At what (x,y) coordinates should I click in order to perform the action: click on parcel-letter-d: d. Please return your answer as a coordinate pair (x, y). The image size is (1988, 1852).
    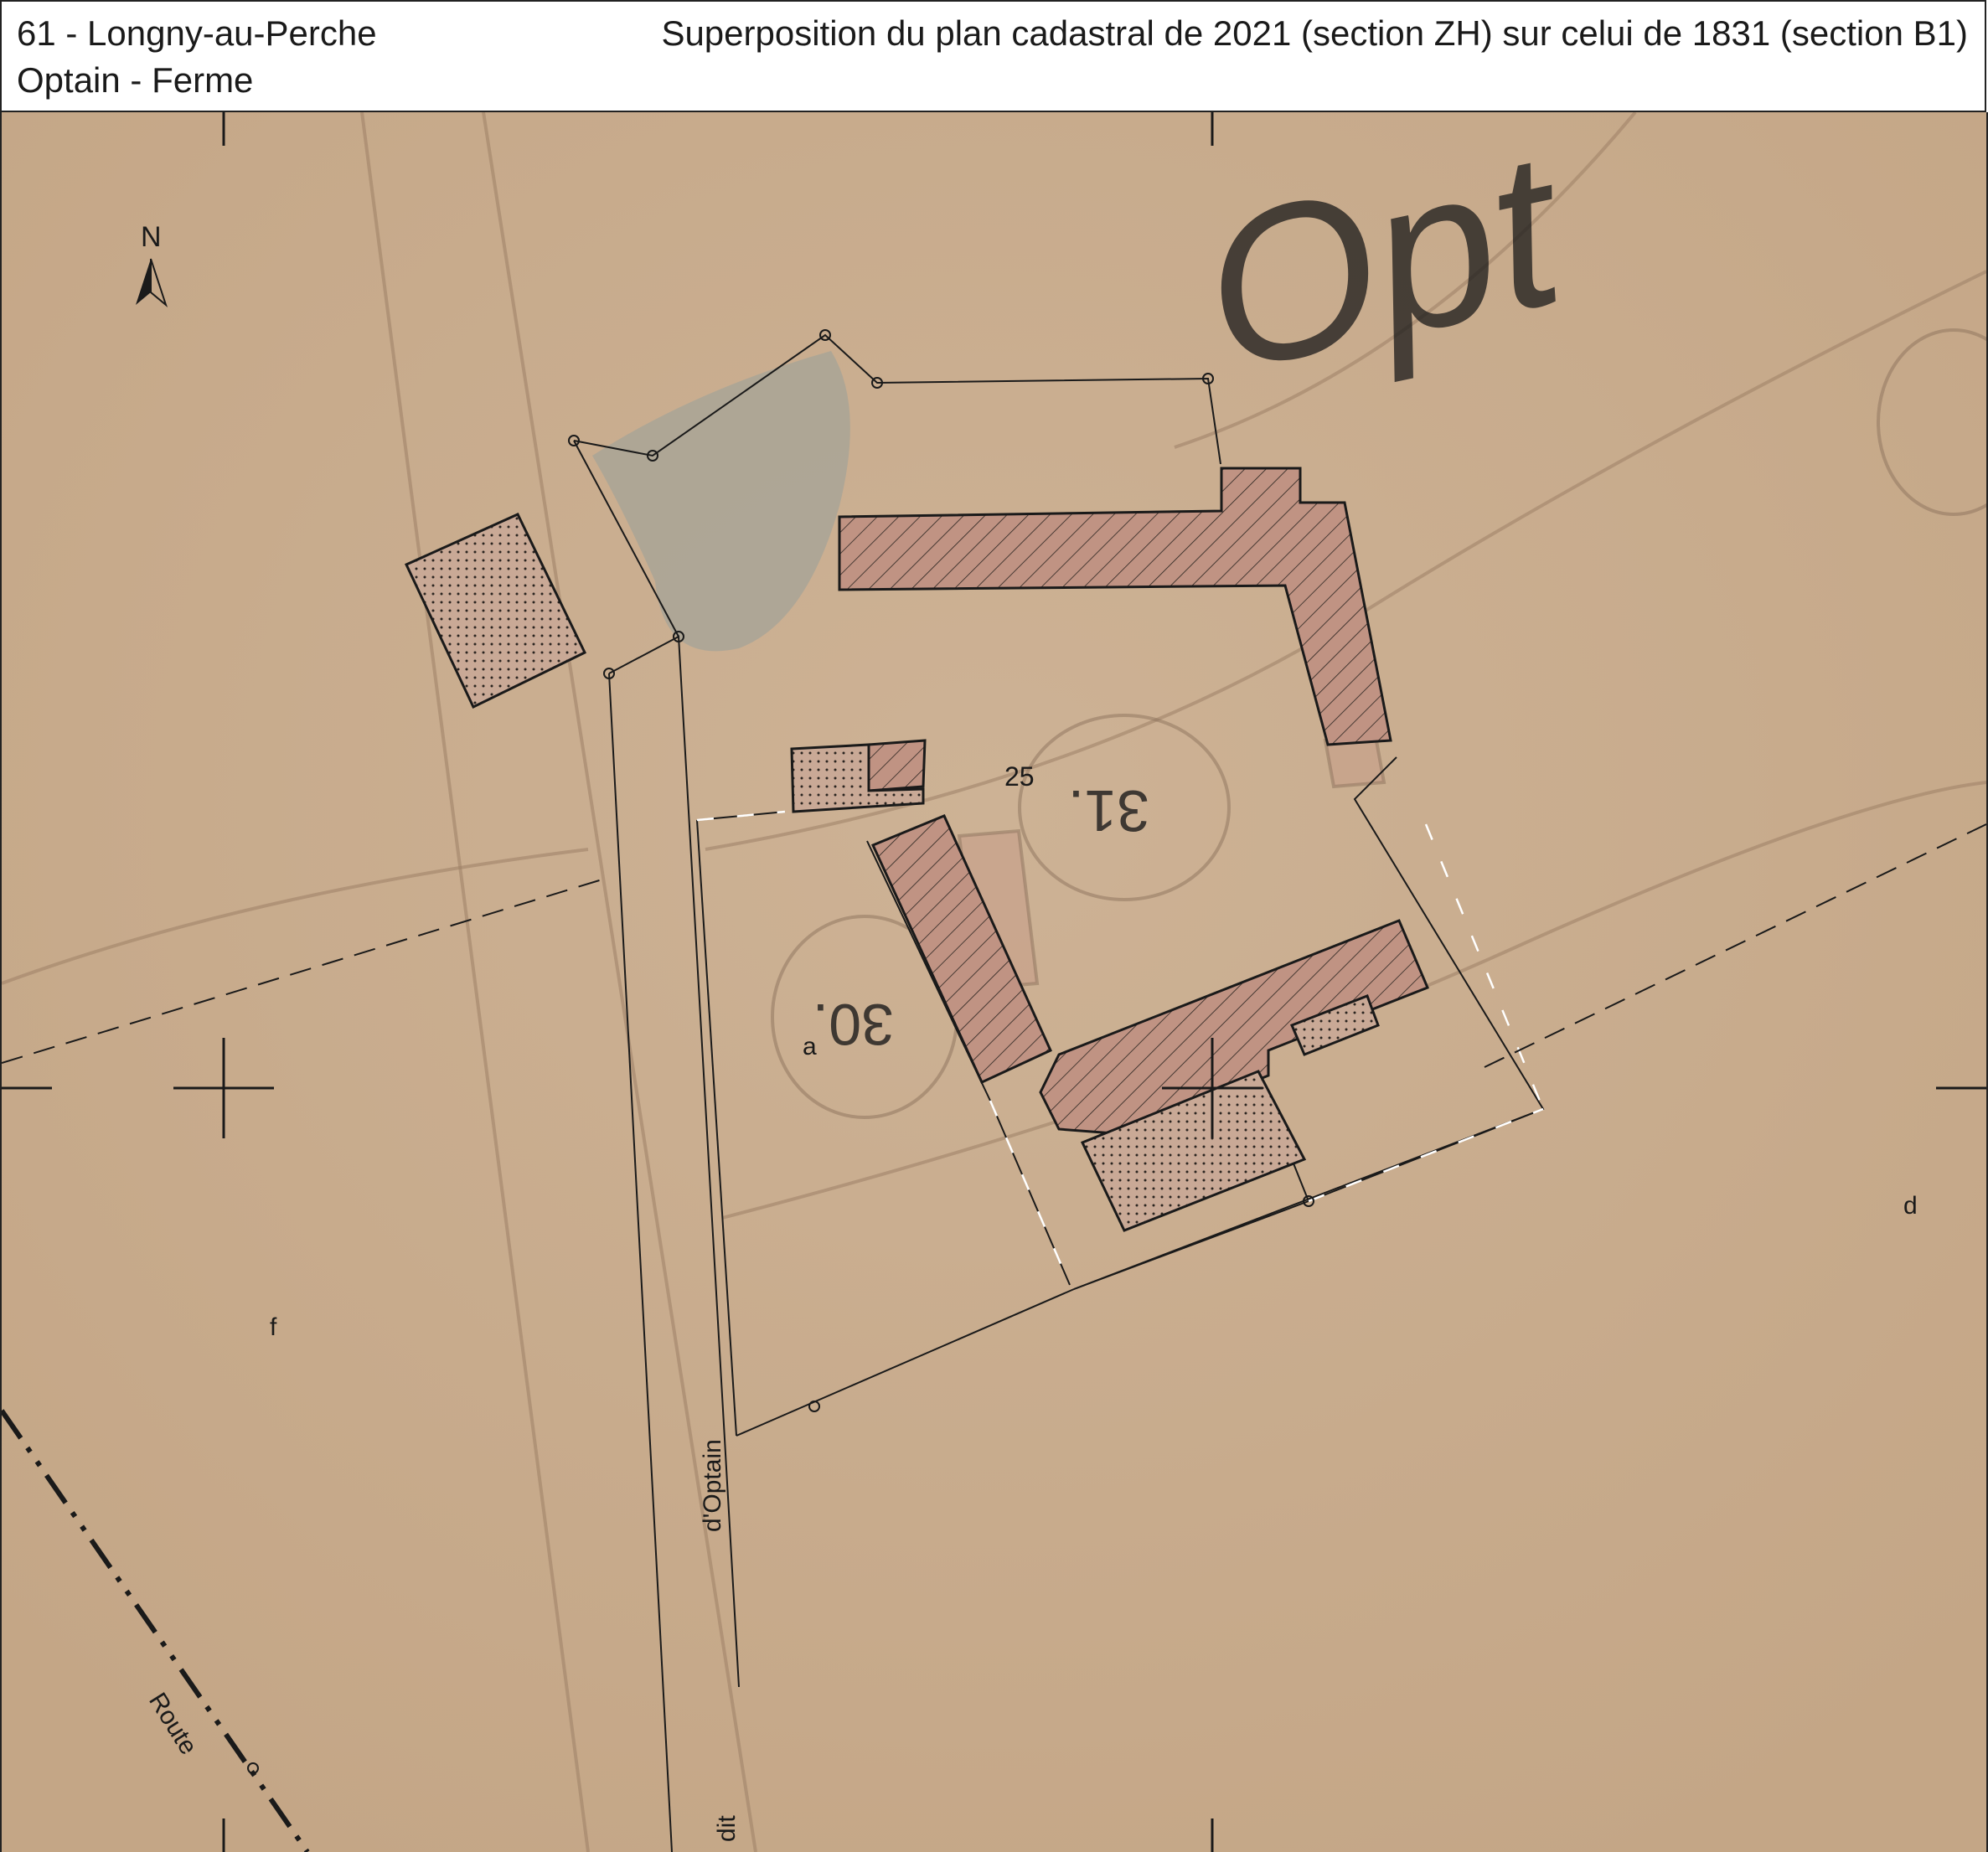
    Looking at the image, I should click on (1911, 1206).